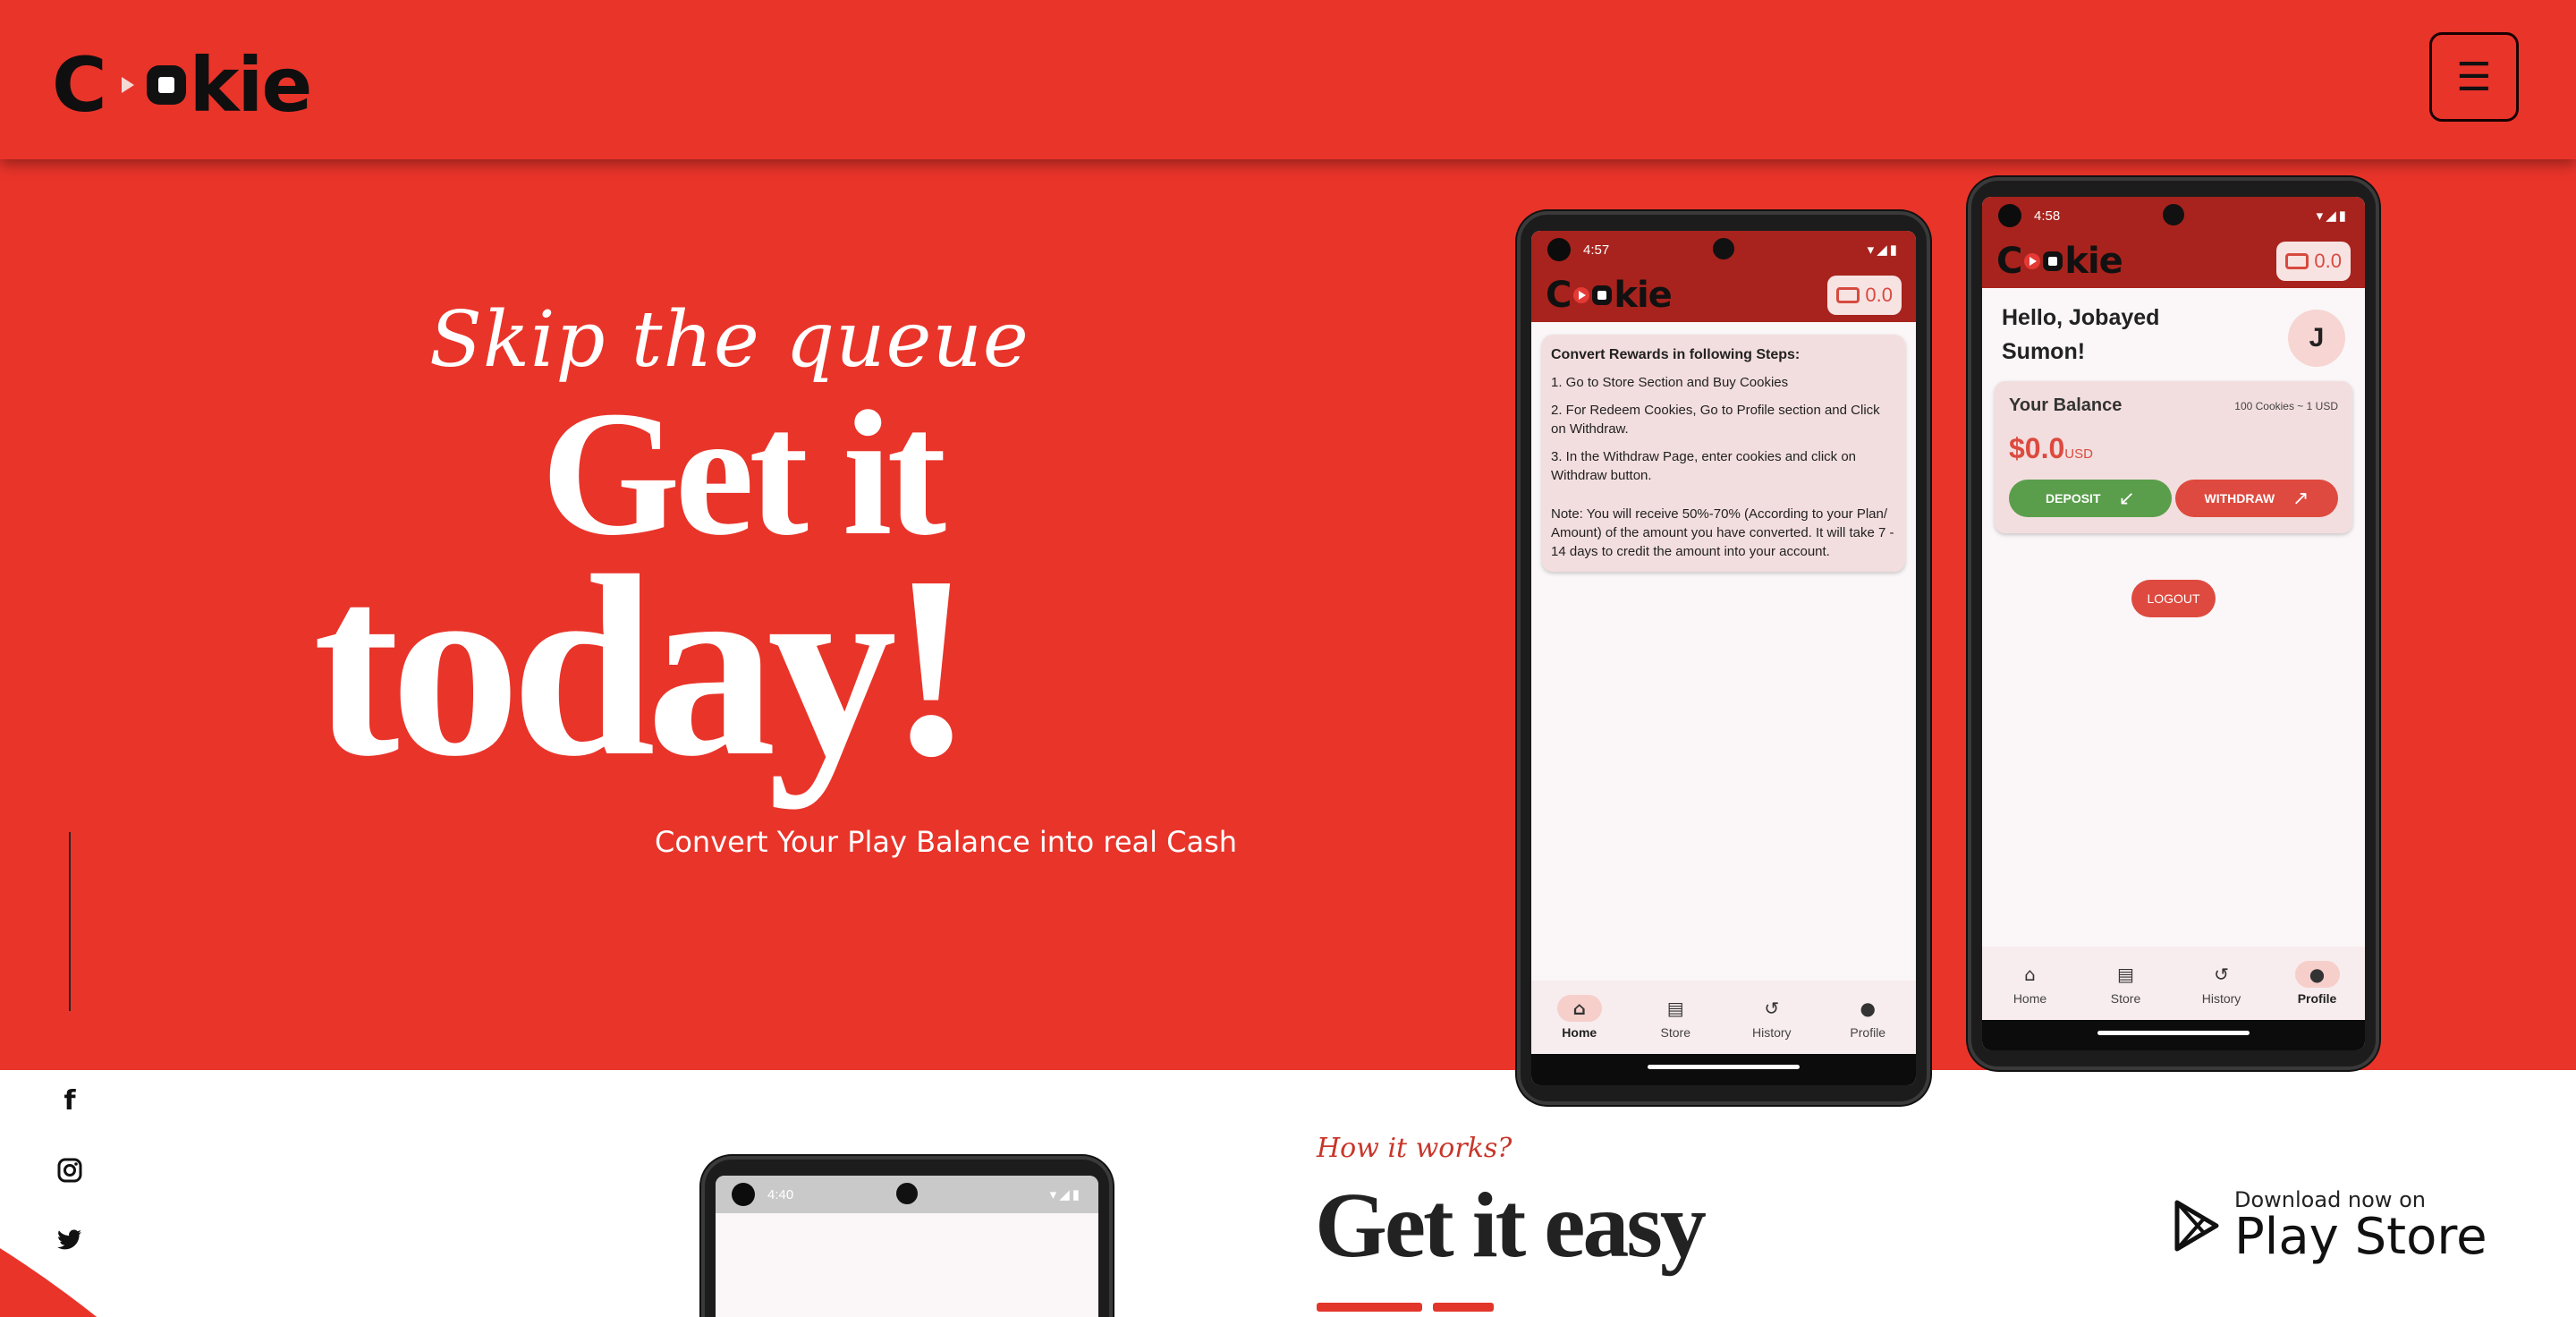 This screenshot has height=1317, width=2576. What do you see at coordinates (946, 842) in the screenshot?
I see `hero-tagline: Convert Your Play Balance into real Cash` at bounding box center [946, 842].